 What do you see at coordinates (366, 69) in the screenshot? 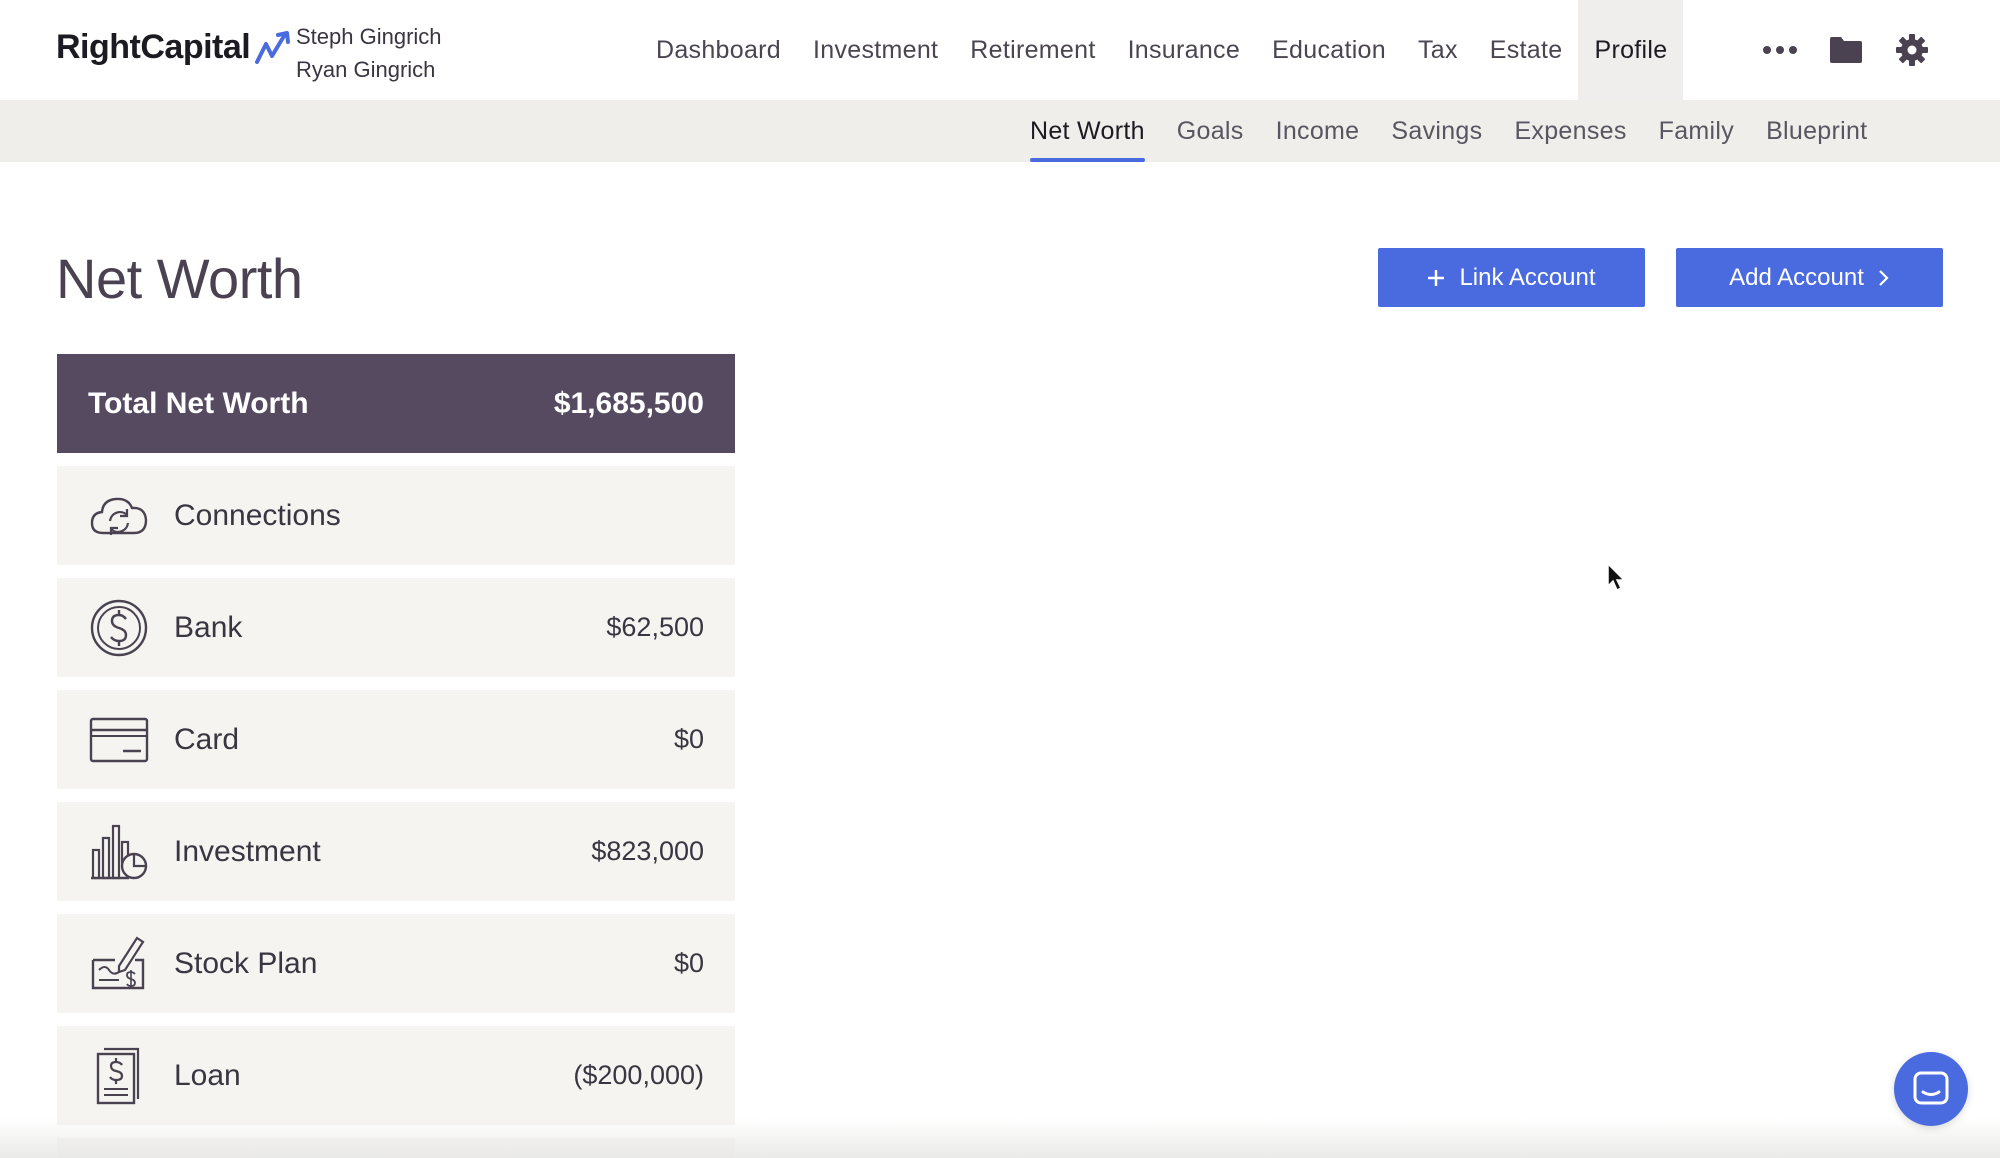
I see `client-name-2: Ryan Gingrich` at bounding box center [366, 69].